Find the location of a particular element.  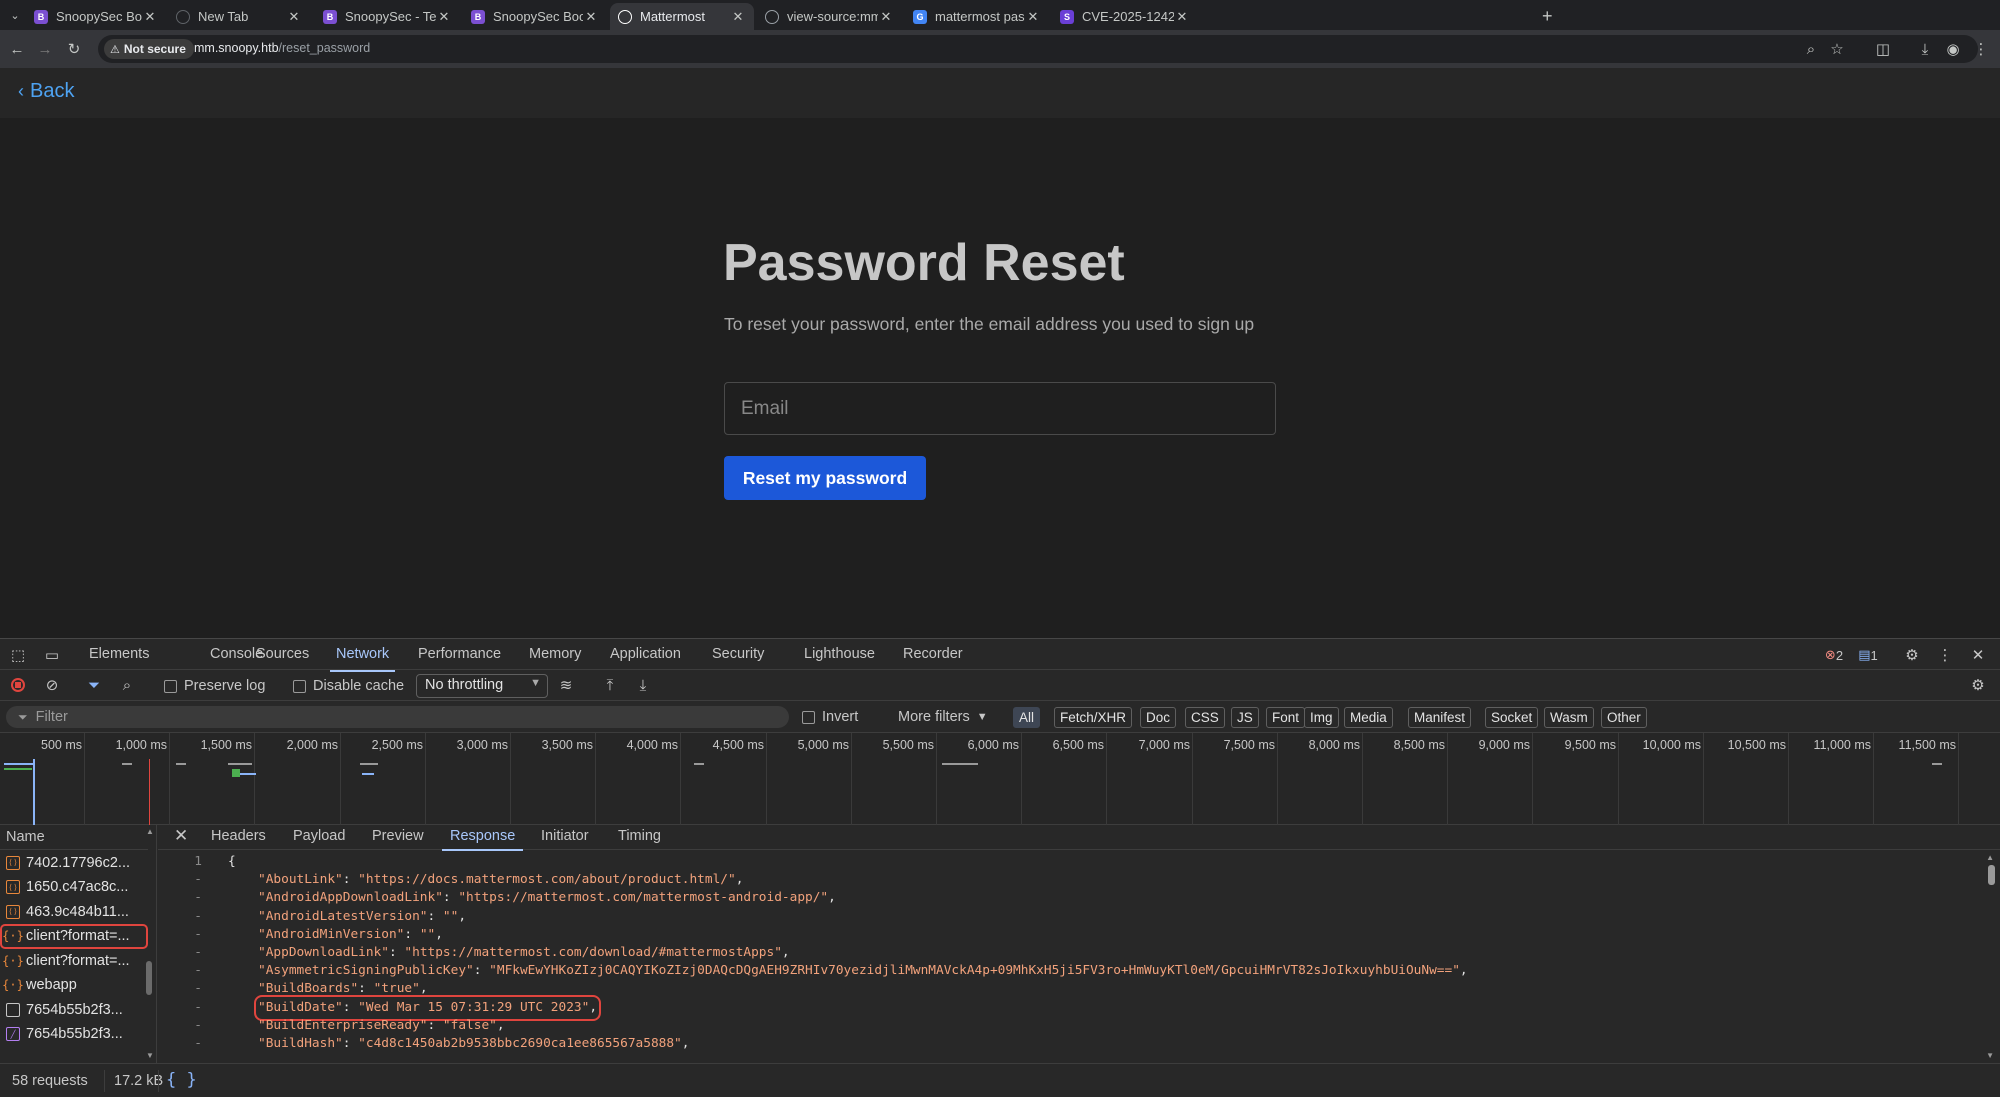

back-arrow-icon: ← is located at coordinates (17, 49).